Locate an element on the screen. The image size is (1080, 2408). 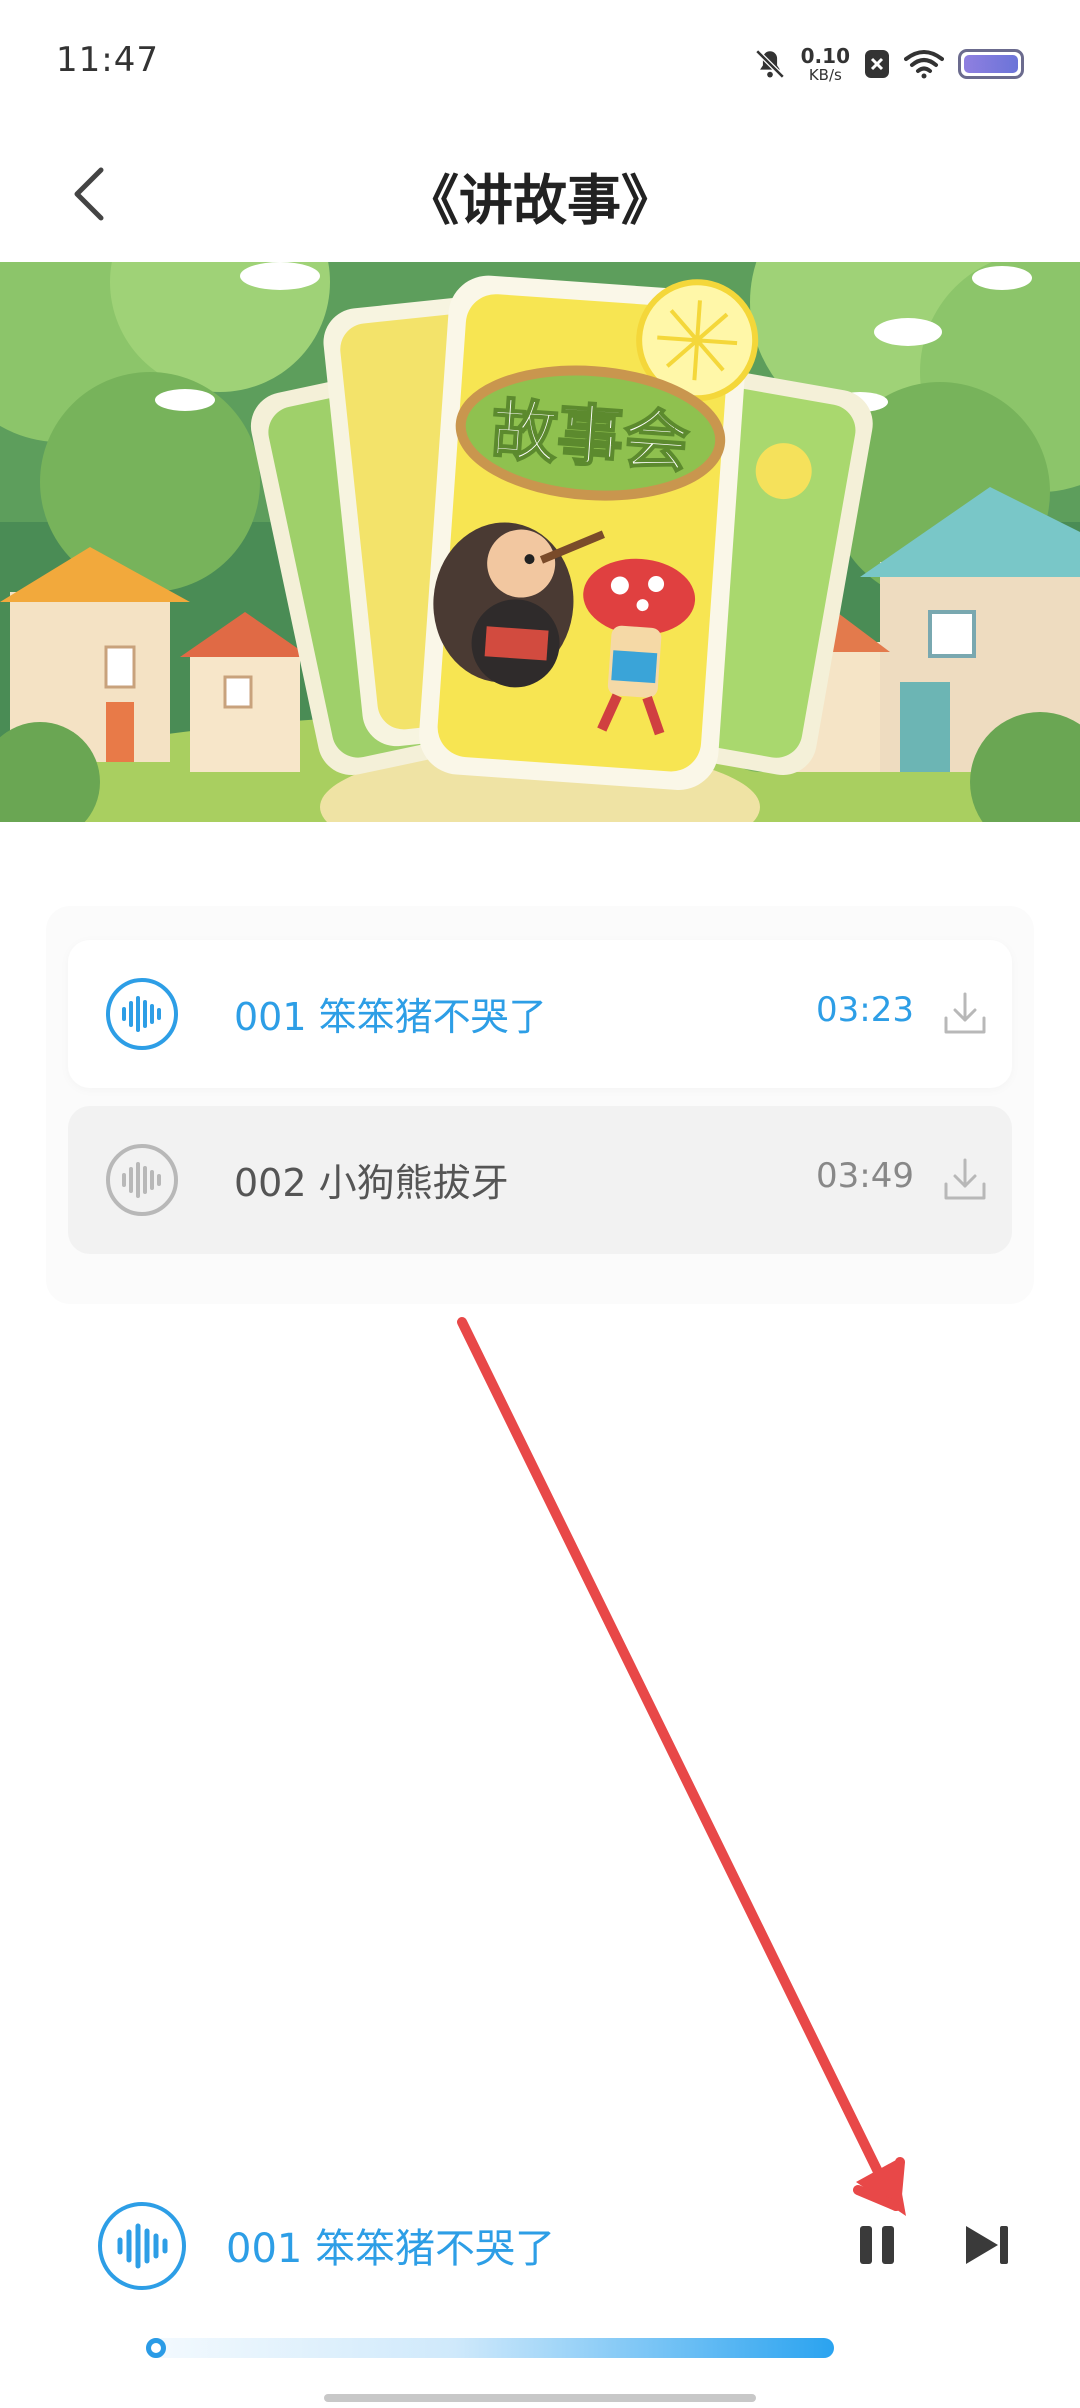
track-item-1: 001 笨笨猪不哭了 03:23 is located at coordinates (540, 1014).